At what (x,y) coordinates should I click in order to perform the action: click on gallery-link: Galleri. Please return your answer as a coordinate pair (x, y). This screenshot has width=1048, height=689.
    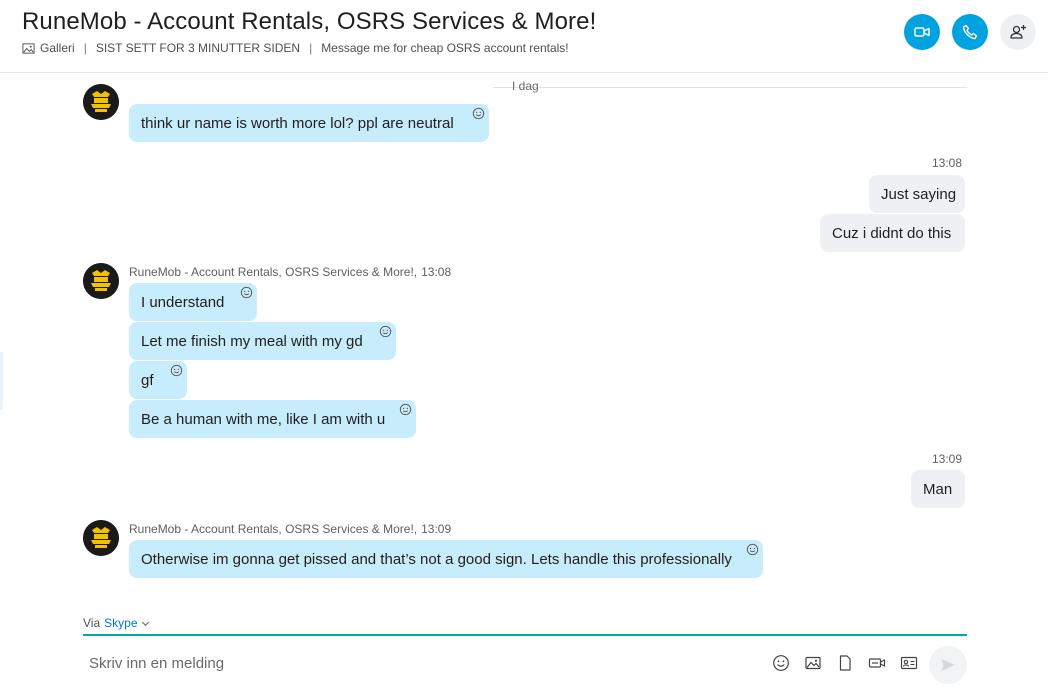
    Looking at the image, I should click on (48, 48).